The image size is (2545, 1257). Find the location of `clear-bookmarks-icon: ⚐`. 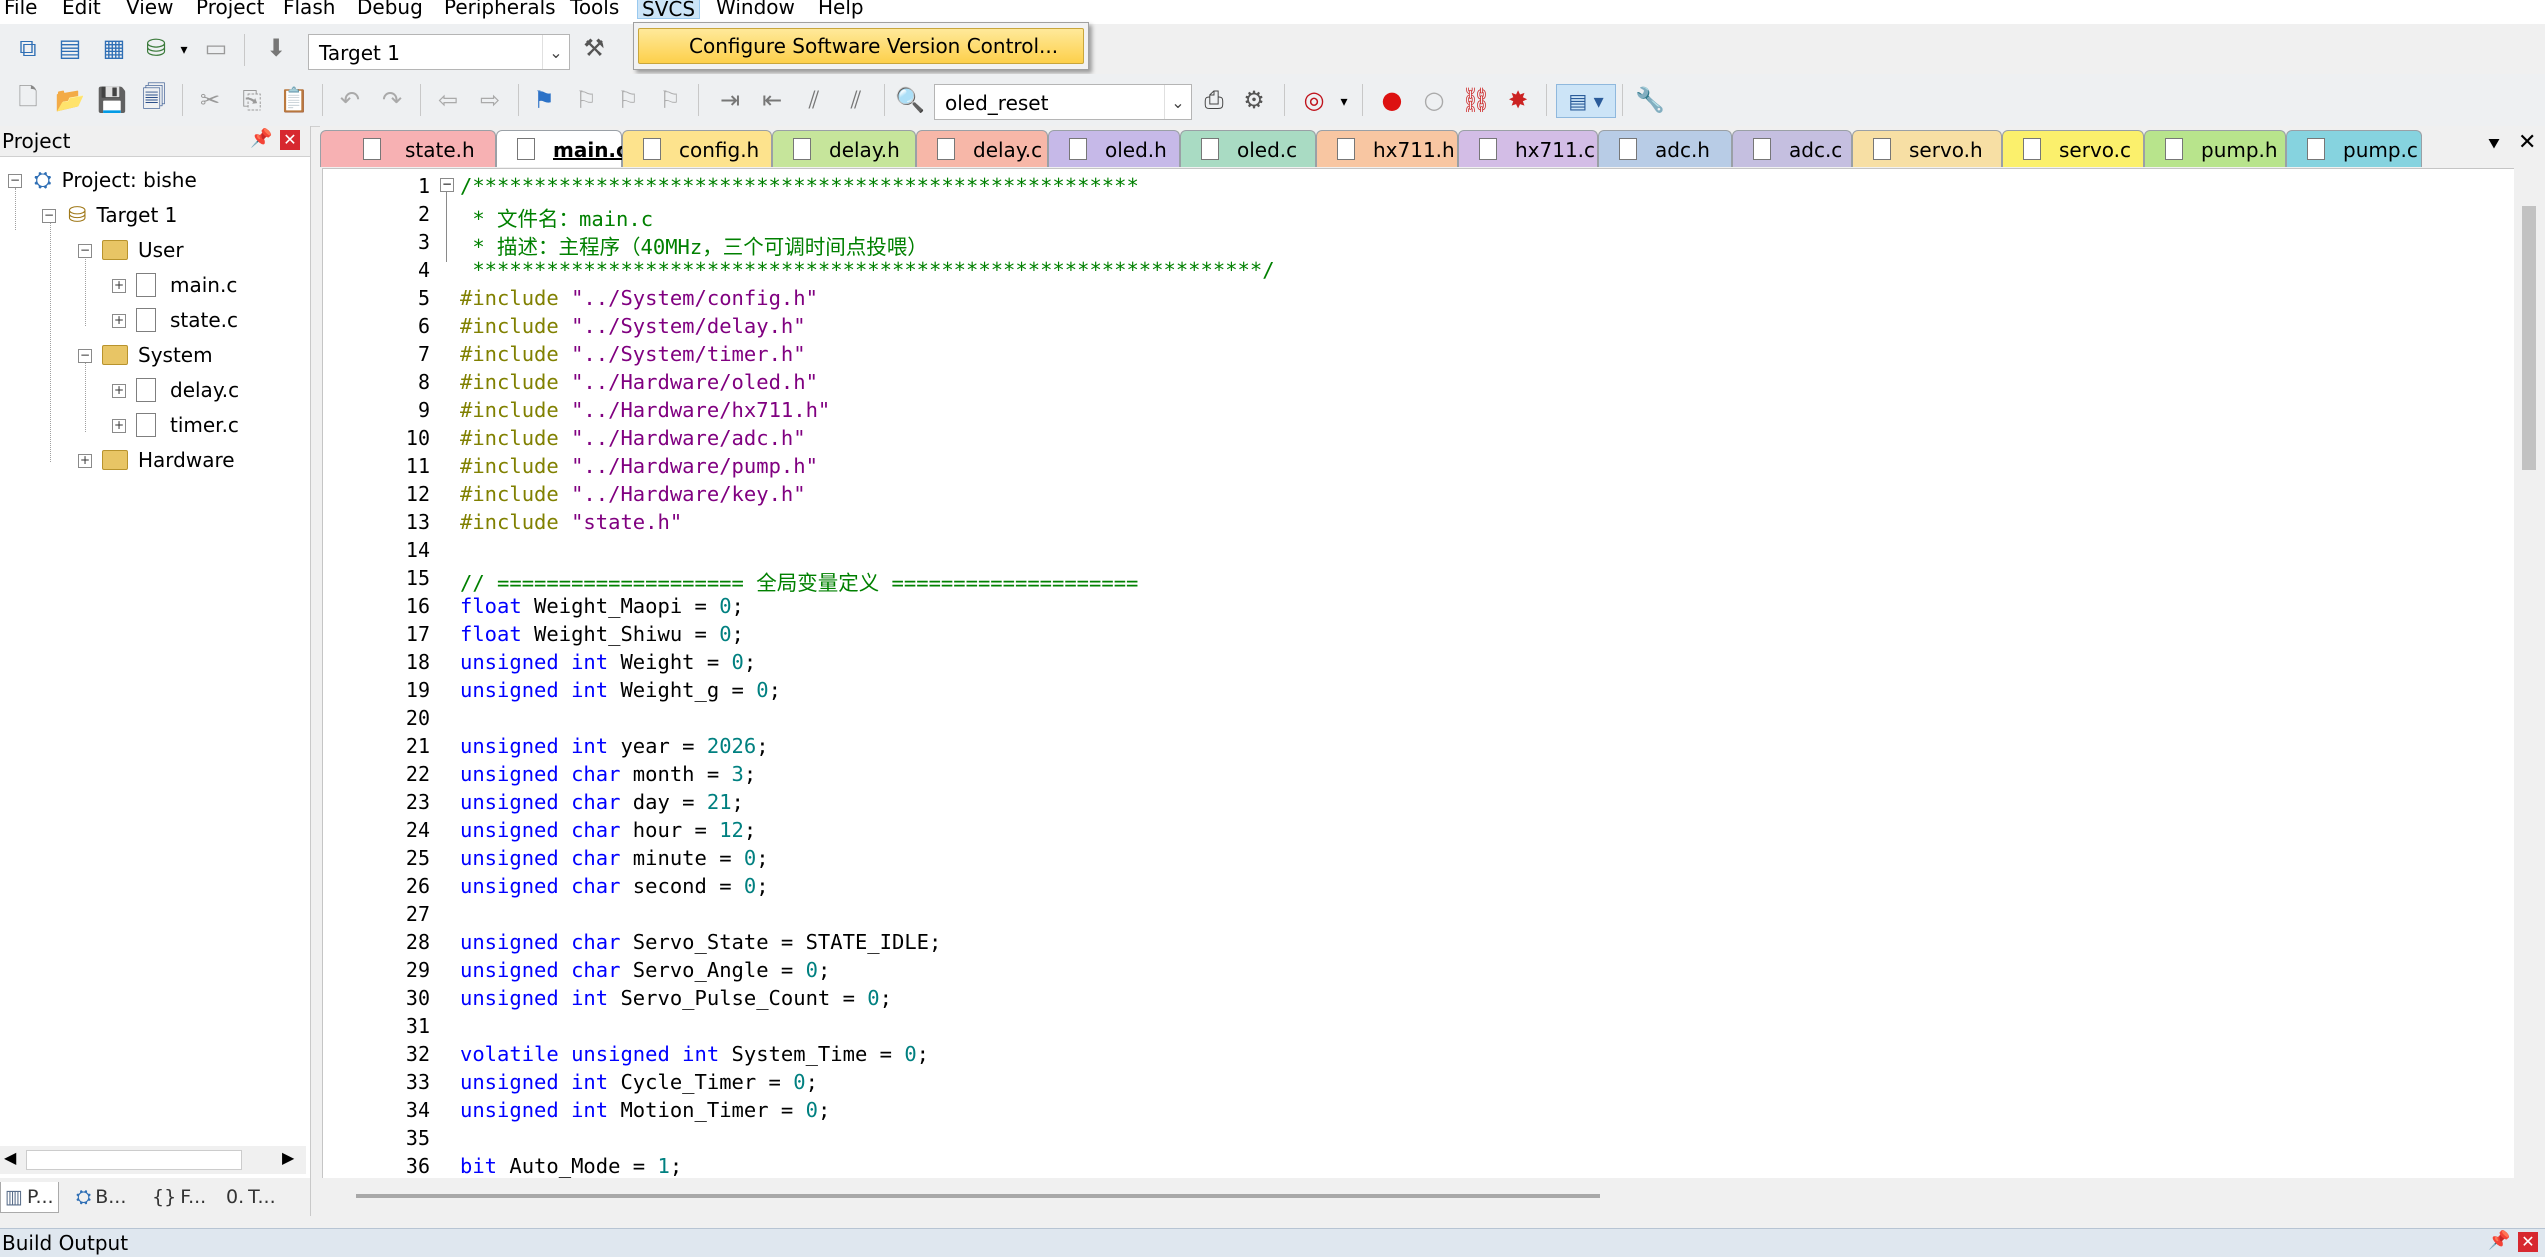

clear-bookmarks-icon: ⚐ is located at coordinates (670, 100).